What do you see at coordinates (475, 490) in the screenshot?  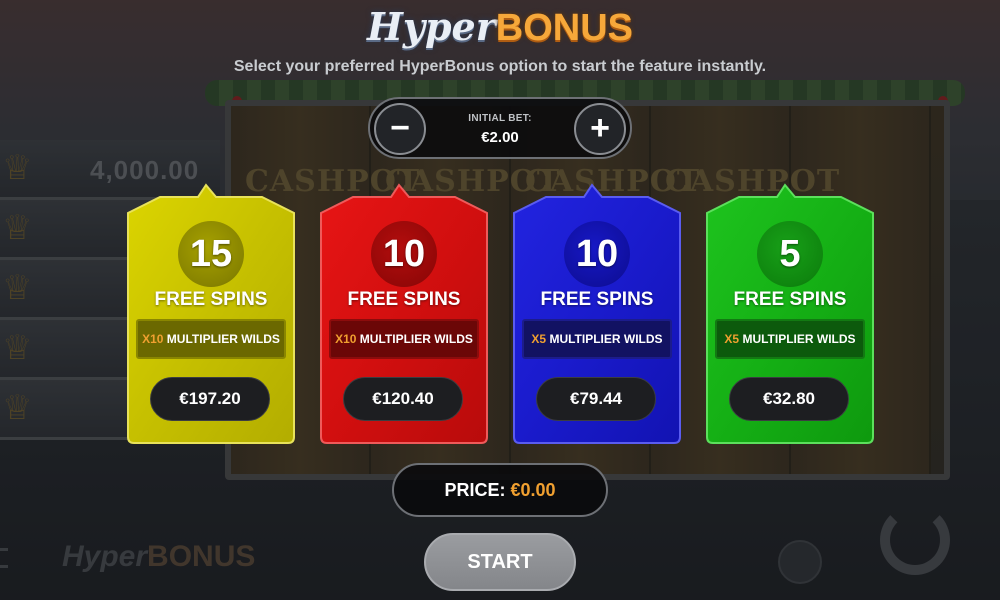 I see `price-label: PRICE:` at bounding box center [475, 490].